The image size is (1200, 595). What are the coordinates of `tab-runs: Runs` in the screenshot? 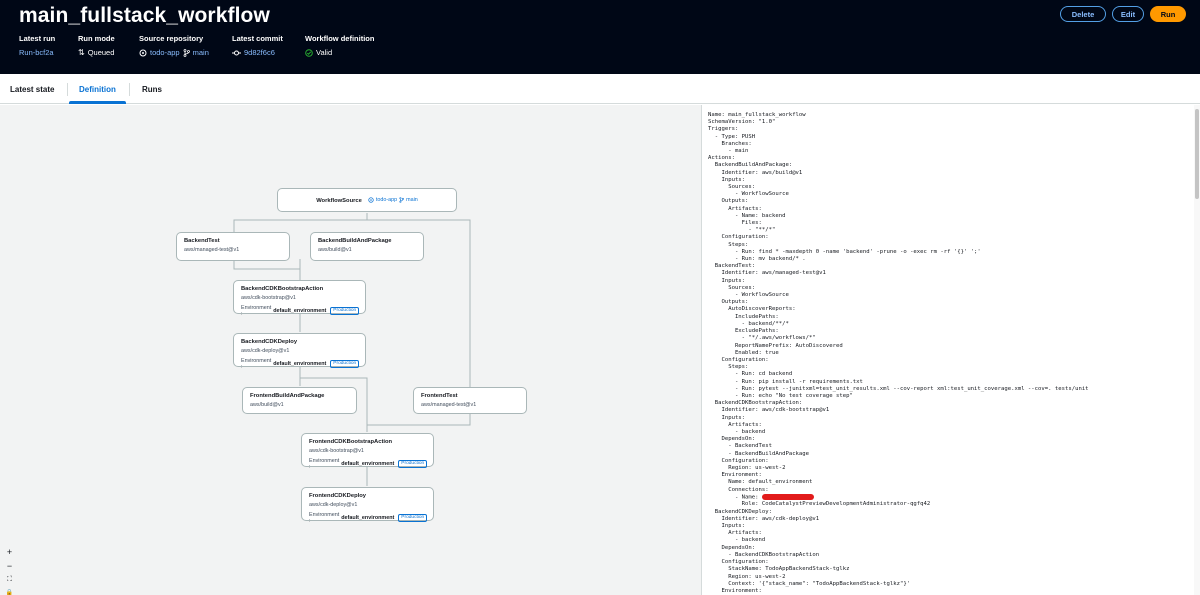 It's located at (152, 89).